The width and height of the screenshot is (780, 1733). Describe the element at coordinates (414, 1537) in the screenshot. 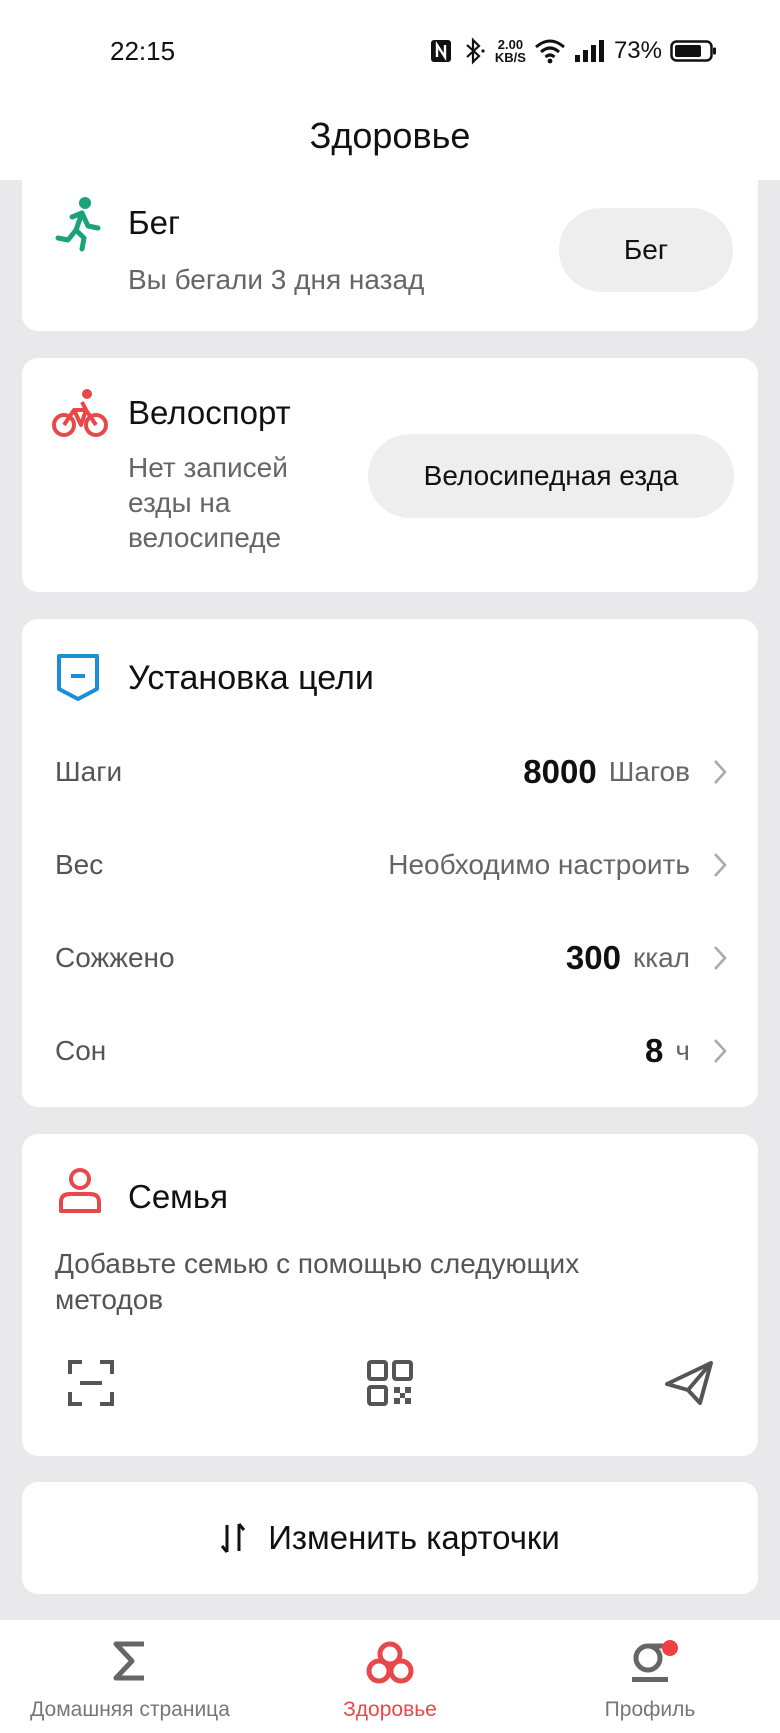

I see `edit-cards-label: Изменить карточки` at that location.